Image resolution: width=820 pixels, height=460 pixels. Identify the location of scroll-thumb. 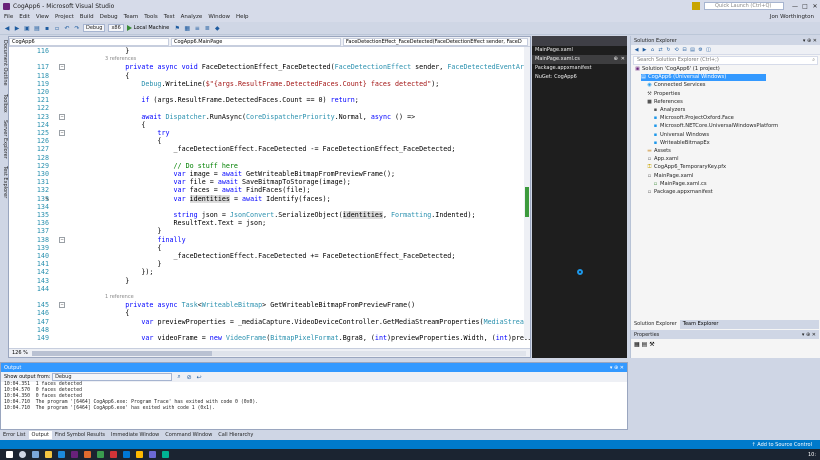
(527, 202).